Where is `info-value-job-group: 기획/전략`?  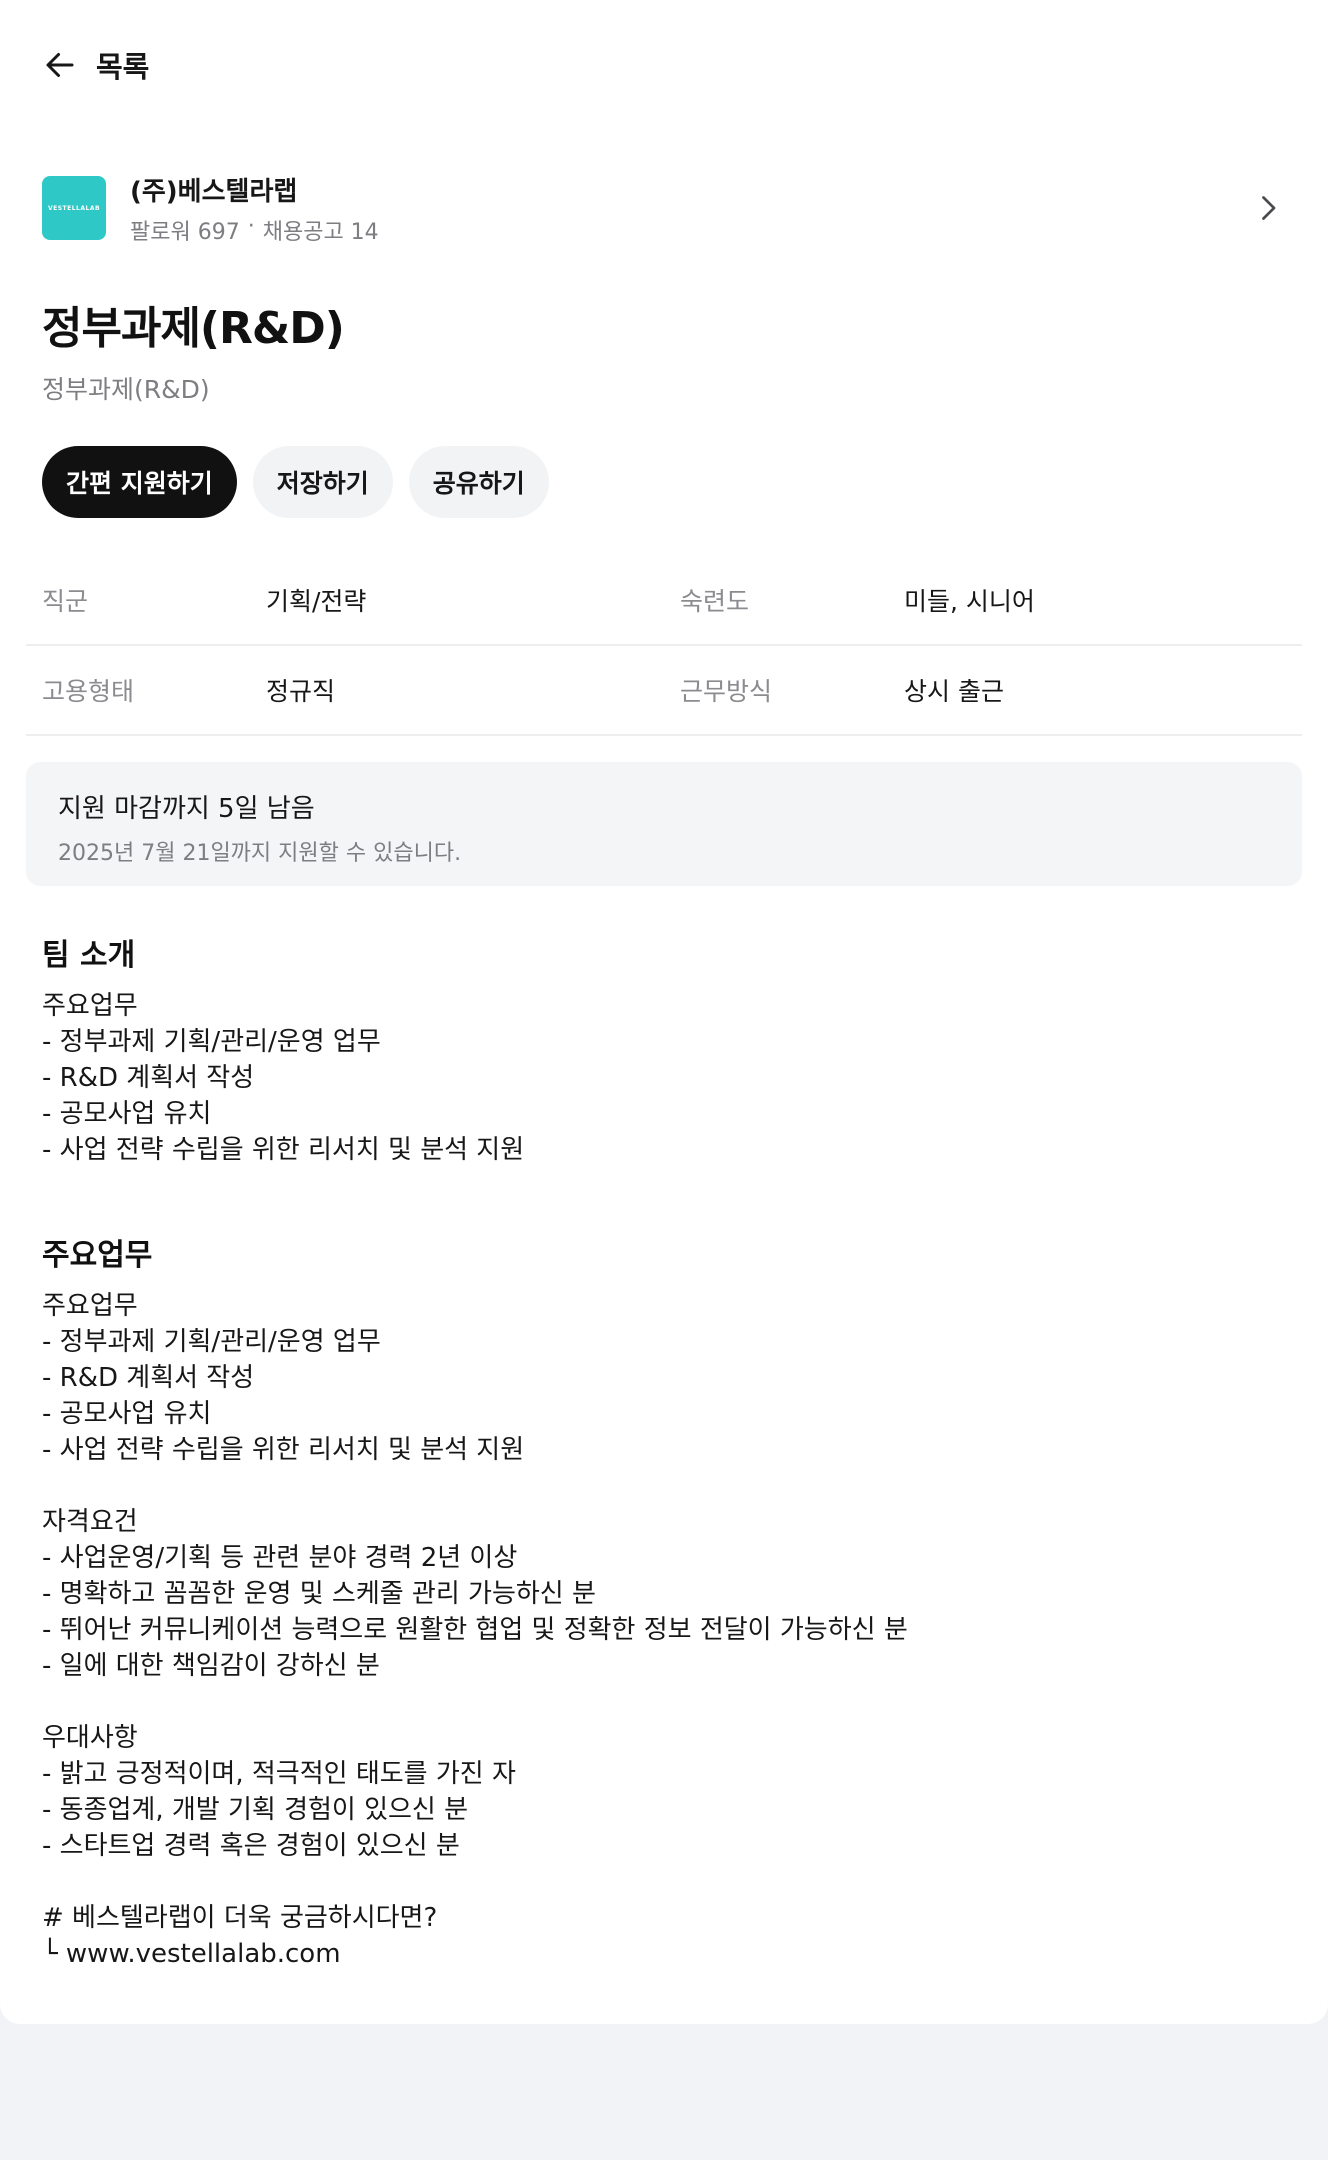 info-value-job-group: 기획/전략 is located at coordinates (316, 601).